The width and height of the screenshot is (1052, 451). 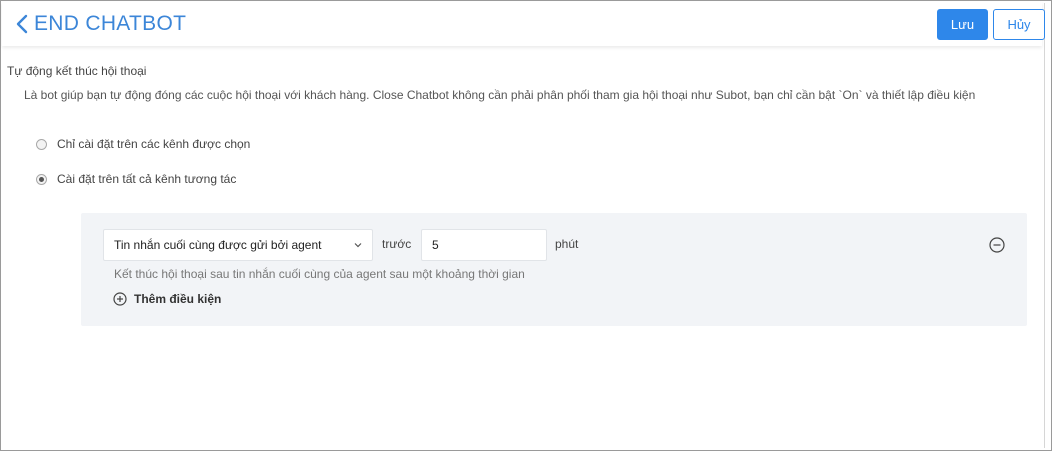 I want to click on save-button: Lưu, so click(x=962, y=24).